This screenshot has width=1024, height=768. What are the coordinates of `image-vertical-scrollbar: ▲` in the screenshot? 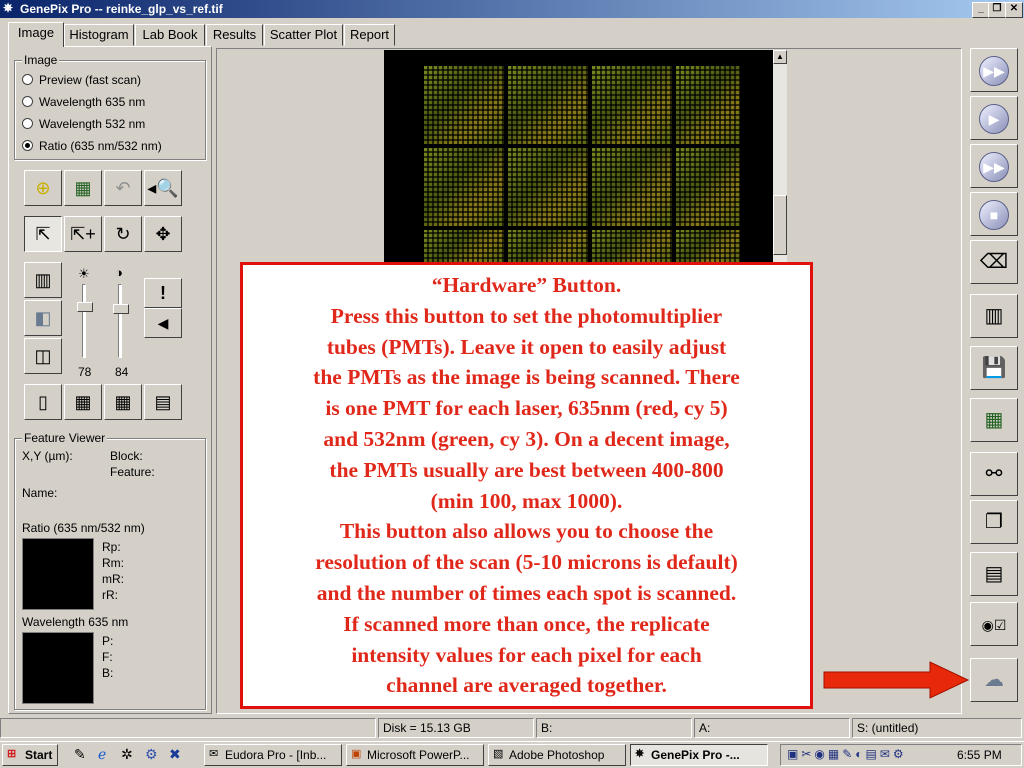 It's located at (780, 156).